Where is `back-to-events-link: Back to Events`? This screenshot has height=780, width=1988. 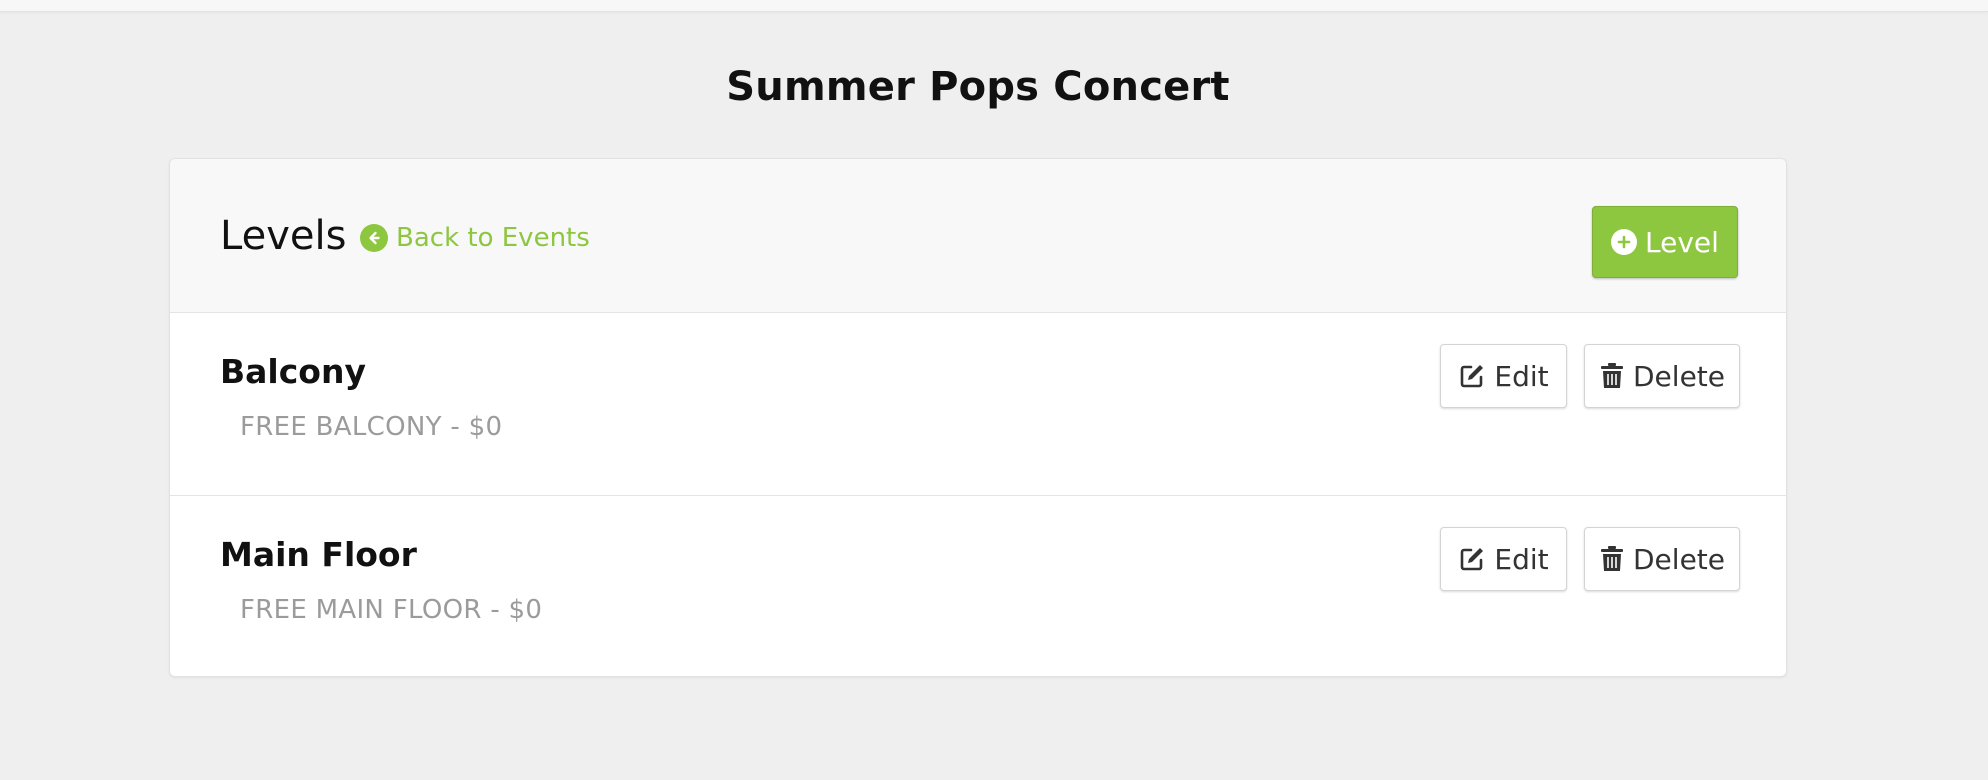 back-to-events-link: Back to Events is located at coordinates (475, 238).